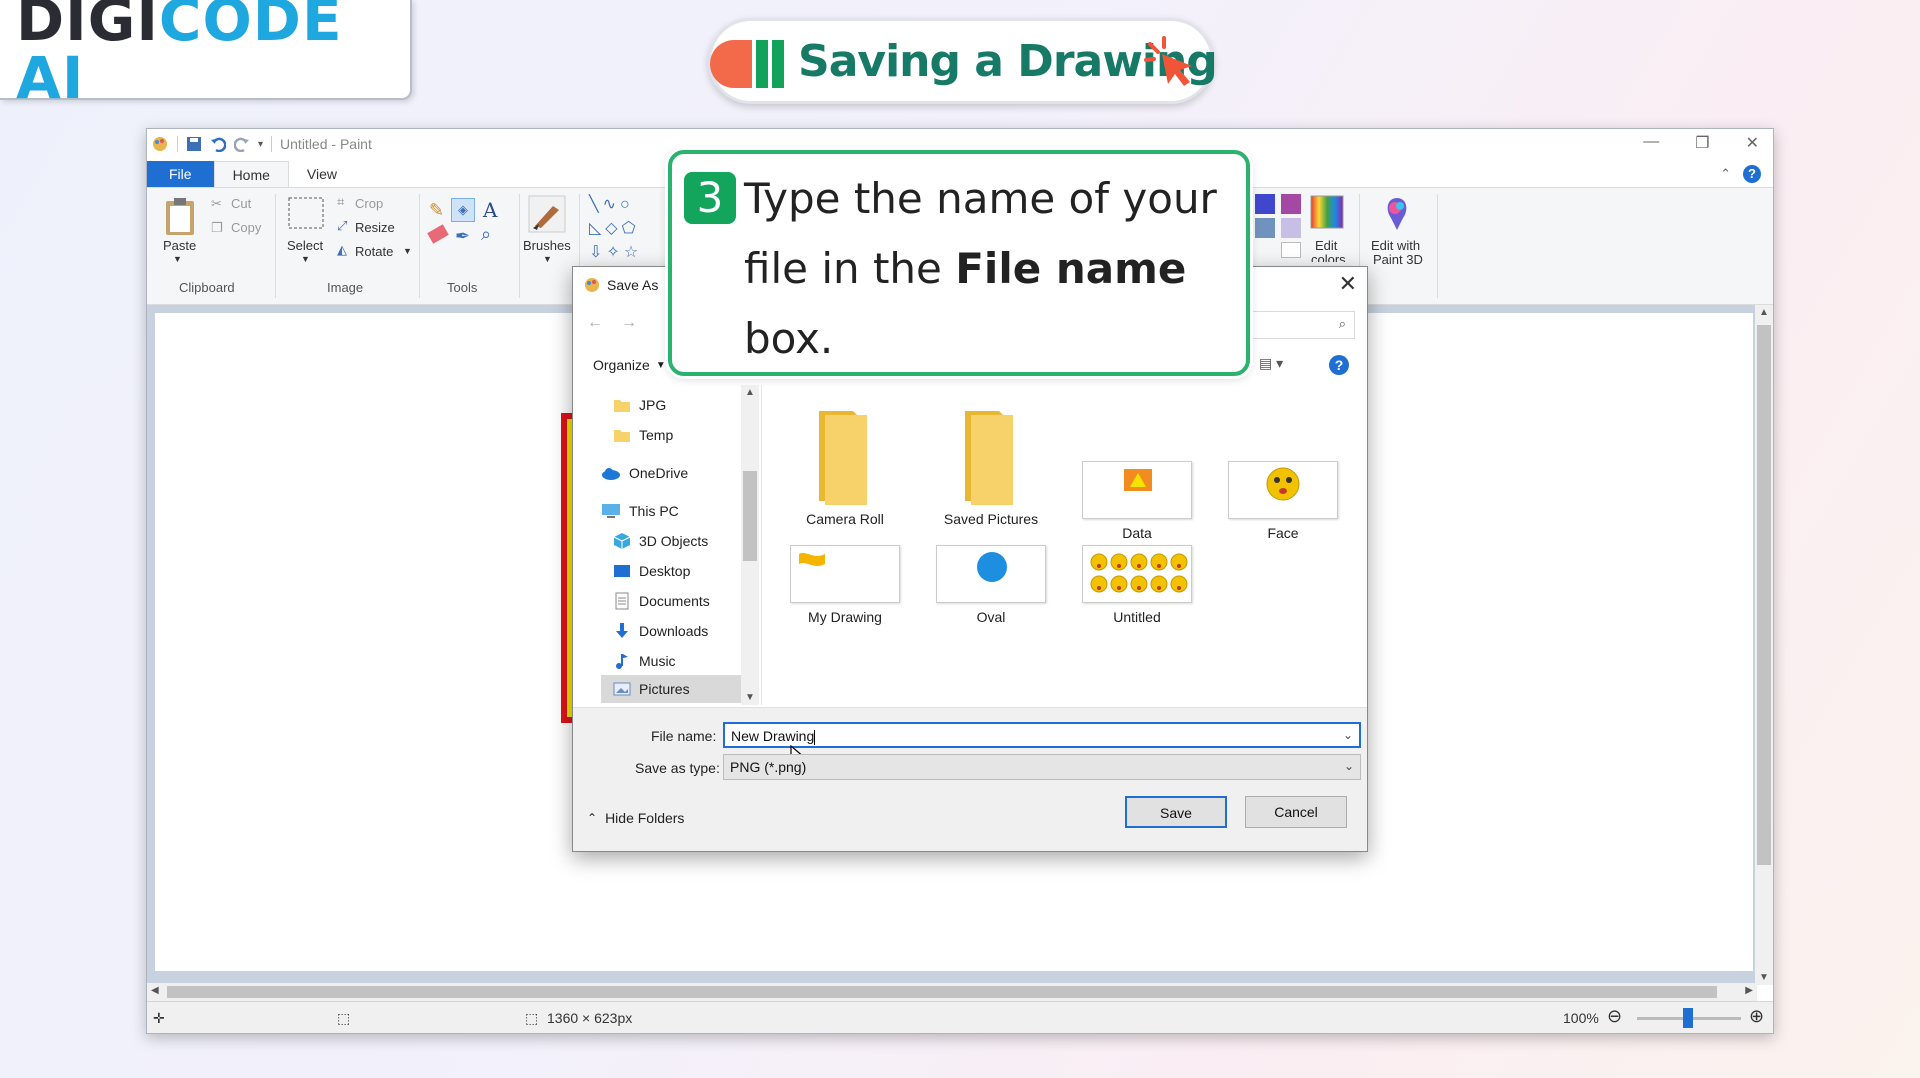 This screenshot has width=1920, height=1078. Describe the element at coordinates (1395, 245) in the screenshot. I see `edit-with-paint3d-label: Edit with` at that location.